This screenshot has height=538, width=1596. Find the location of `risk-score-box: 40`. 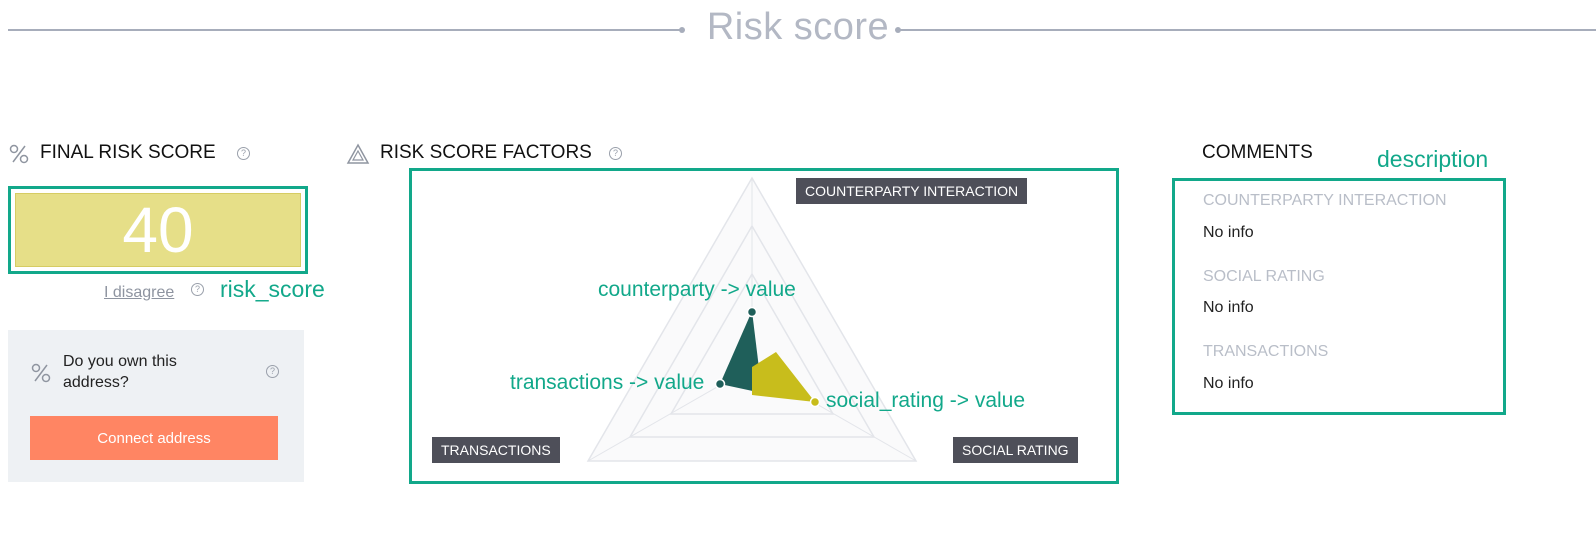

risk-score-box: 40 is located at coordinates (158, 230).